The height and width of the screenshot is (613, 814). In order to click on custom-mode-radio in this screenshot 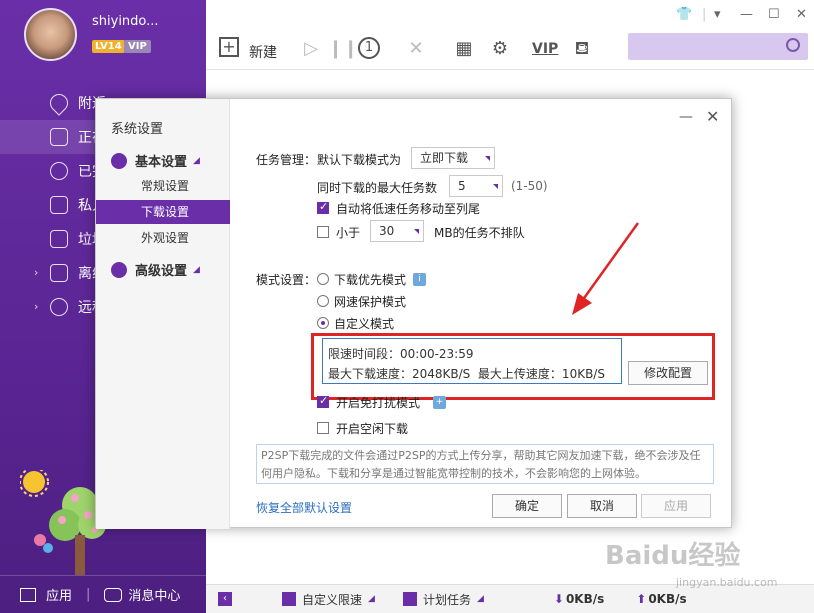, I will do `click(323, 323)`.